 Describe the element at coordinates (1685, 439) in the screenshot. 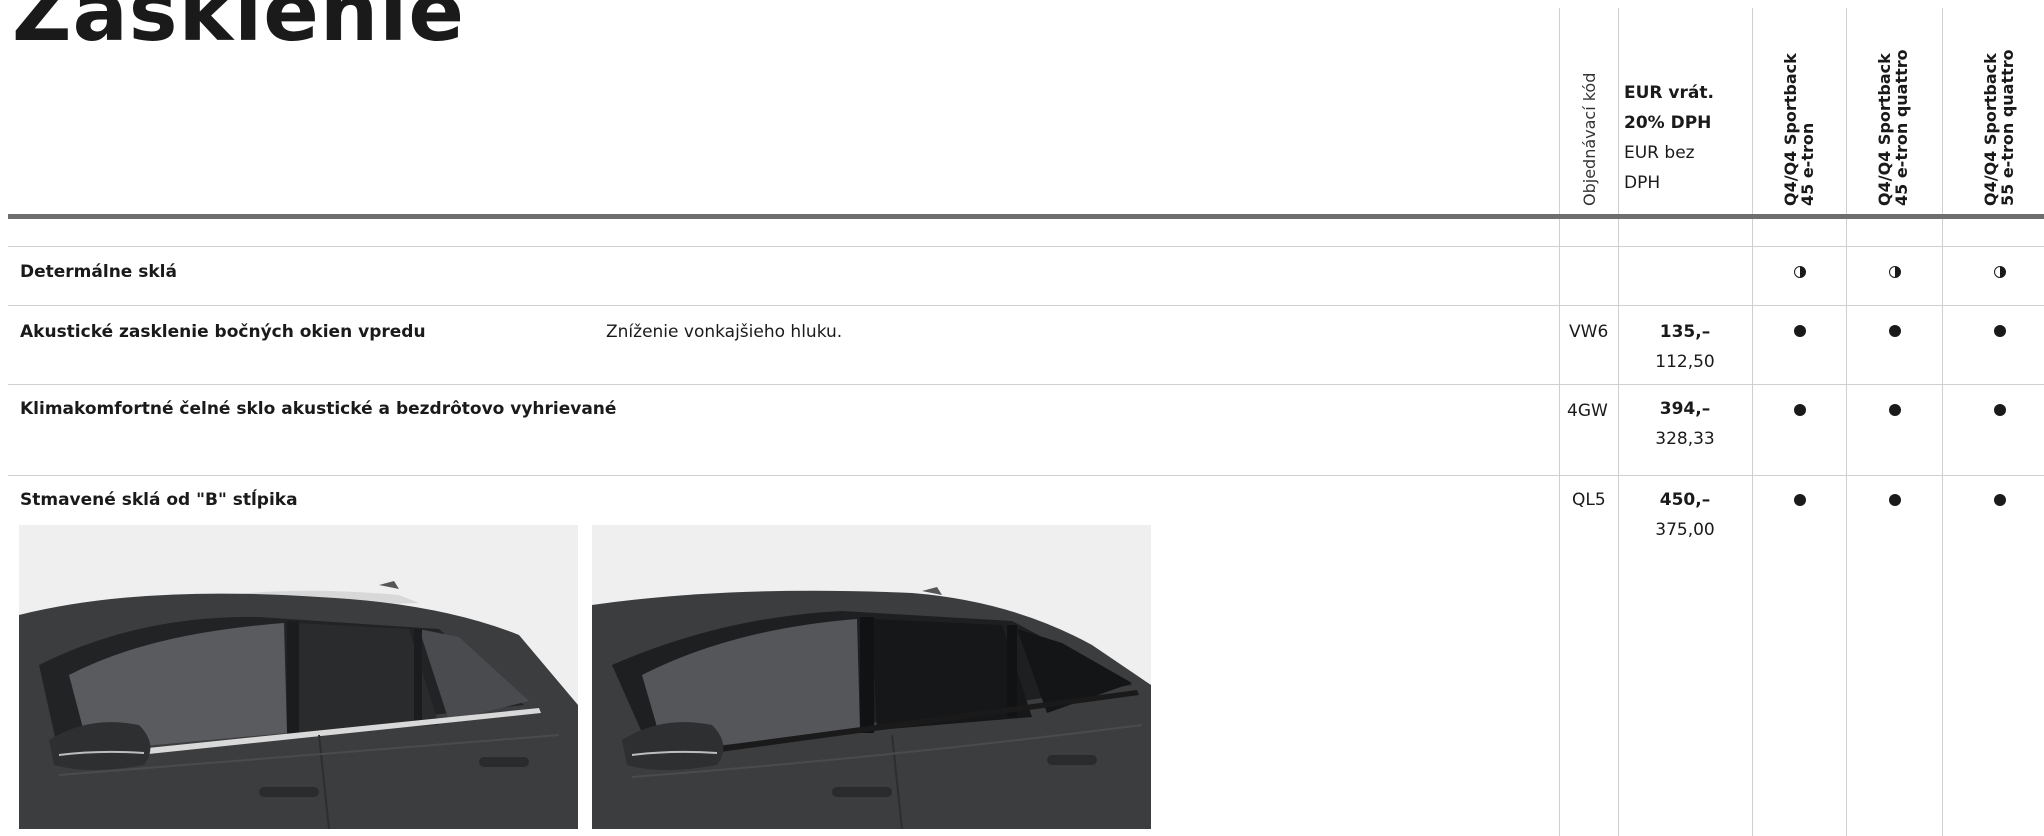

I see `price-excl-vat: 328,33` at that location.